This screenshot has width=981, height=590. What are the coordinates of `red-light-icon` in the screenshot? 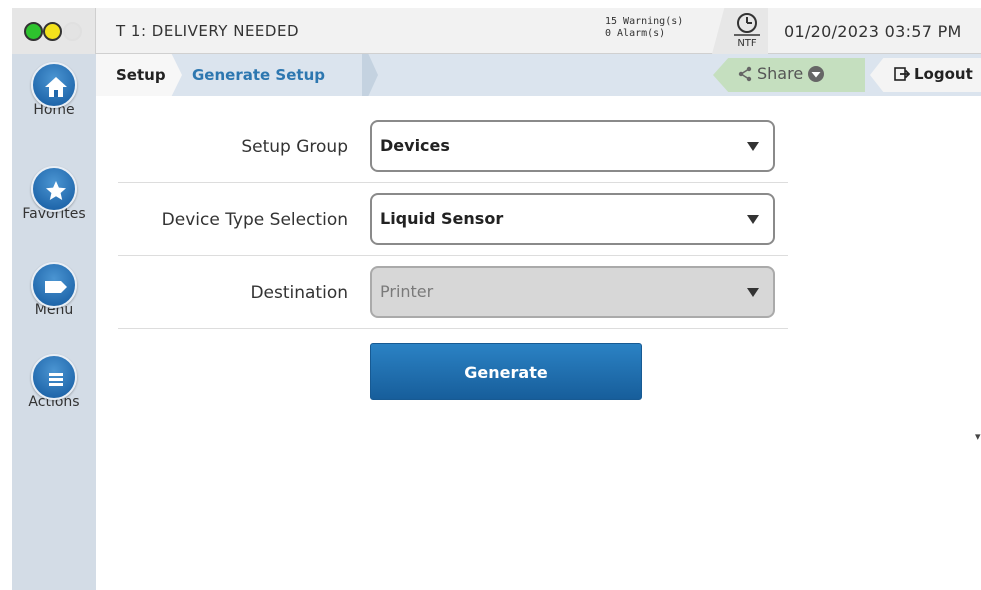 It's located at (72, 31).